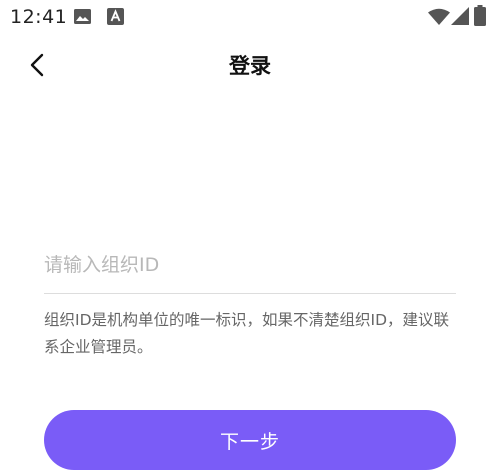 The image size is (500, 476). Describe the element at coordinates (115, 16) in the screenshot. I see `text-a-notification-icon` at that location.